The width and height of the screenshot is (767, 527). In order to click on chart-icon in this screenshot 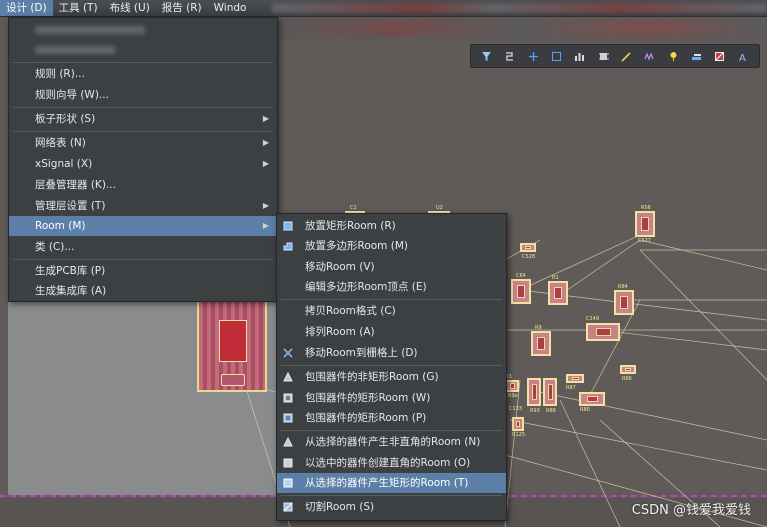, I will do `click(580, 56)`.